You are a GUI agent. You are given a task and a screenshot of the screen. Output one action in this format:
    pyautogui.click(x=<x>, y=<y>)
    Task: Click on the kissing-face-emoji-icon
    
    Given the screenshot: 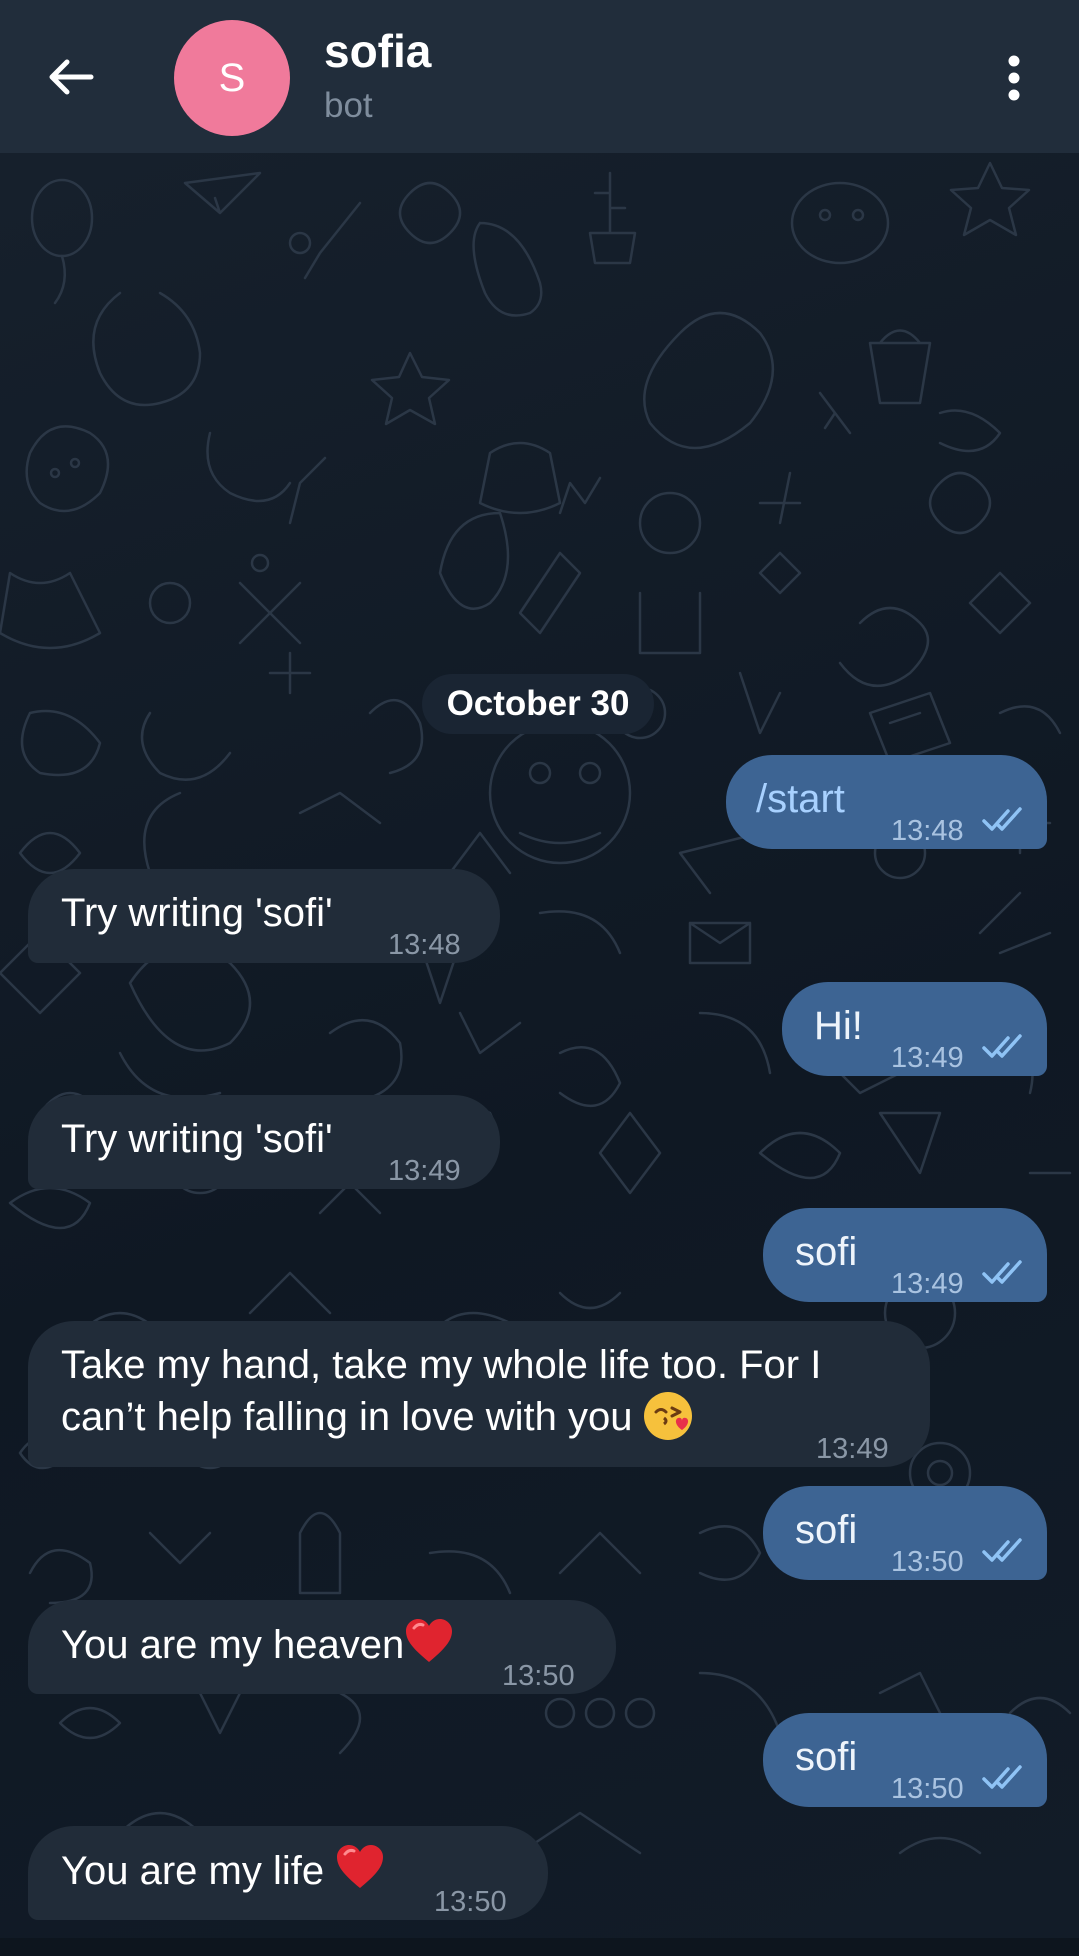 What is the action you would take?
    pyautogui.click(x=667, y=1416)
    